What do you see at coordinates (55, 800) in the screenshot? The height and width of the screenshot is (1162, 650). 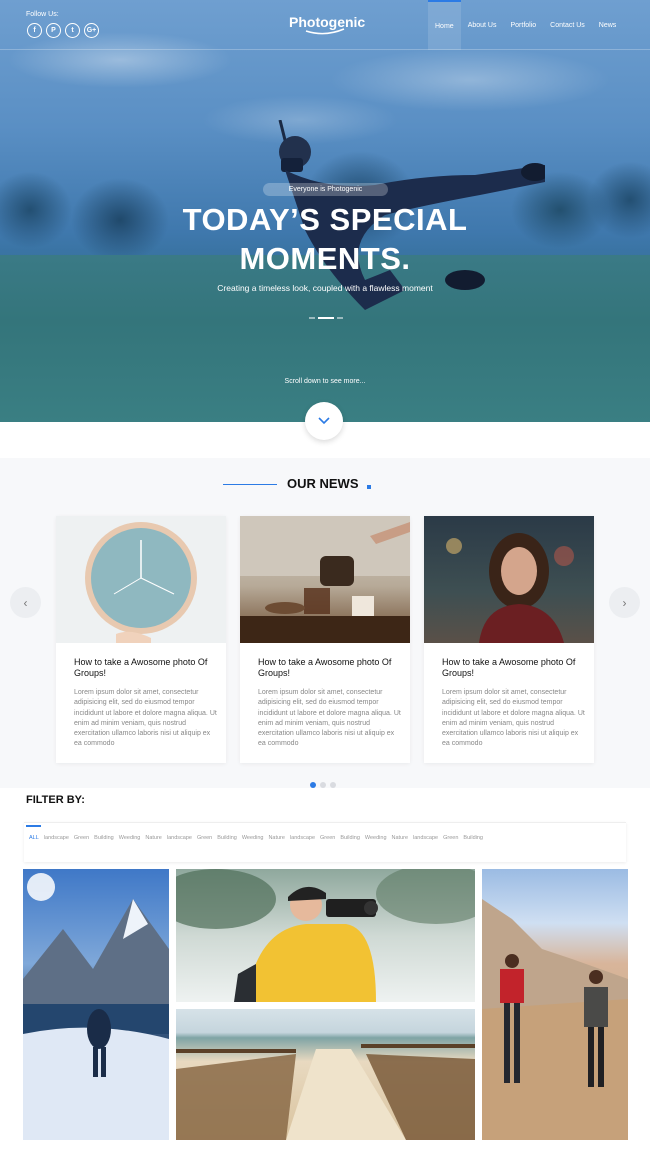 I see `filter-title: FILTER BY:` at bounding box center [55, 800].